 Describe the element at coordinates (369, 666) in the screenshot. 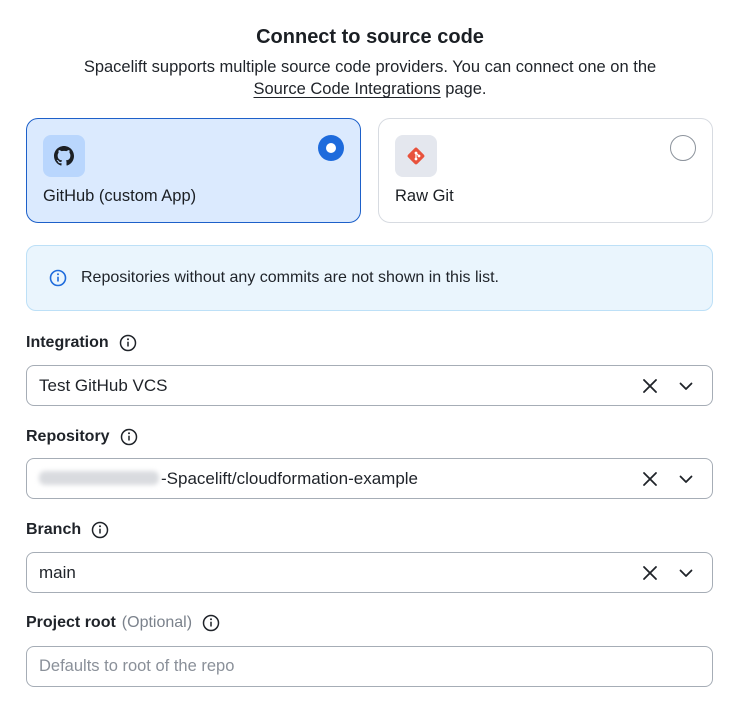

I see `project-root-input` at that location.